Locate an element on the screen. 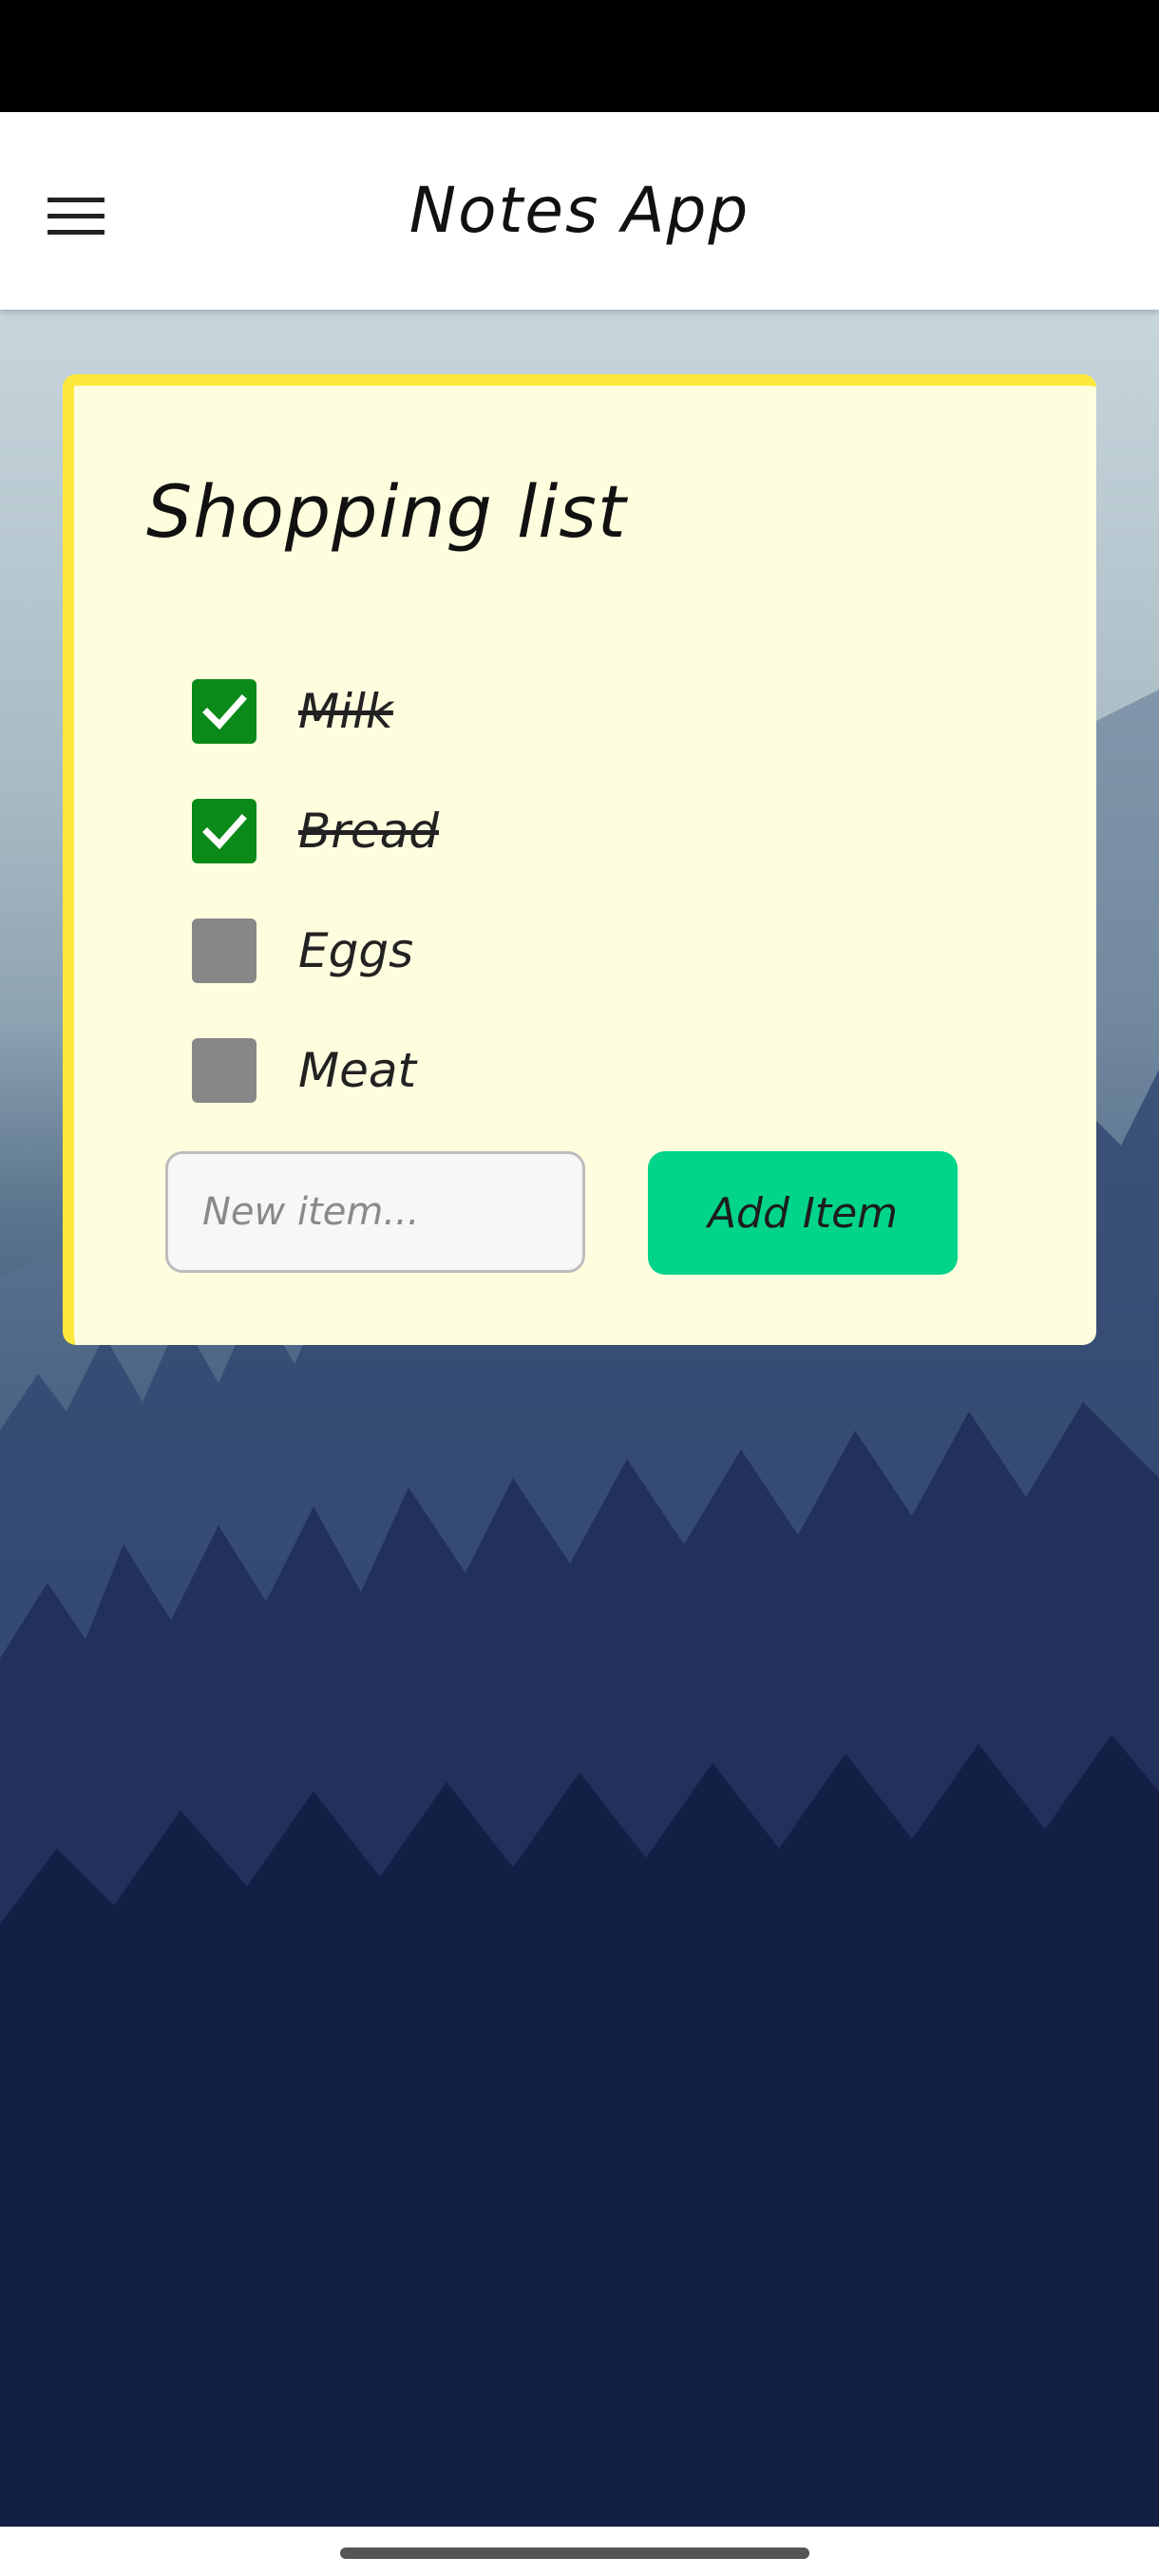  home-gesture-handle is located at coordinates (574, 2553).